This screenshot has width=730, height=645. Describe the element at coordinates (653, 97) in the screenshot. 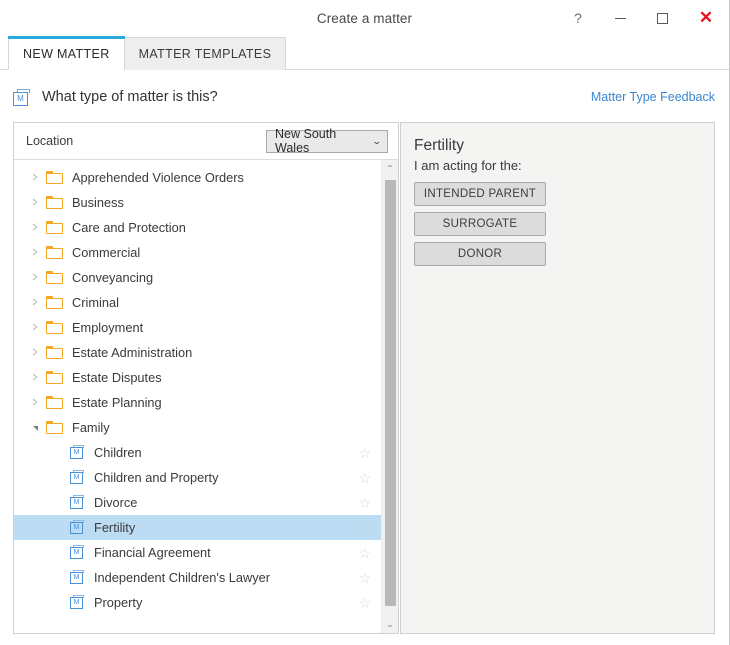

I see `matter-type-feedback-link: Matter Type Feedback` at that location.